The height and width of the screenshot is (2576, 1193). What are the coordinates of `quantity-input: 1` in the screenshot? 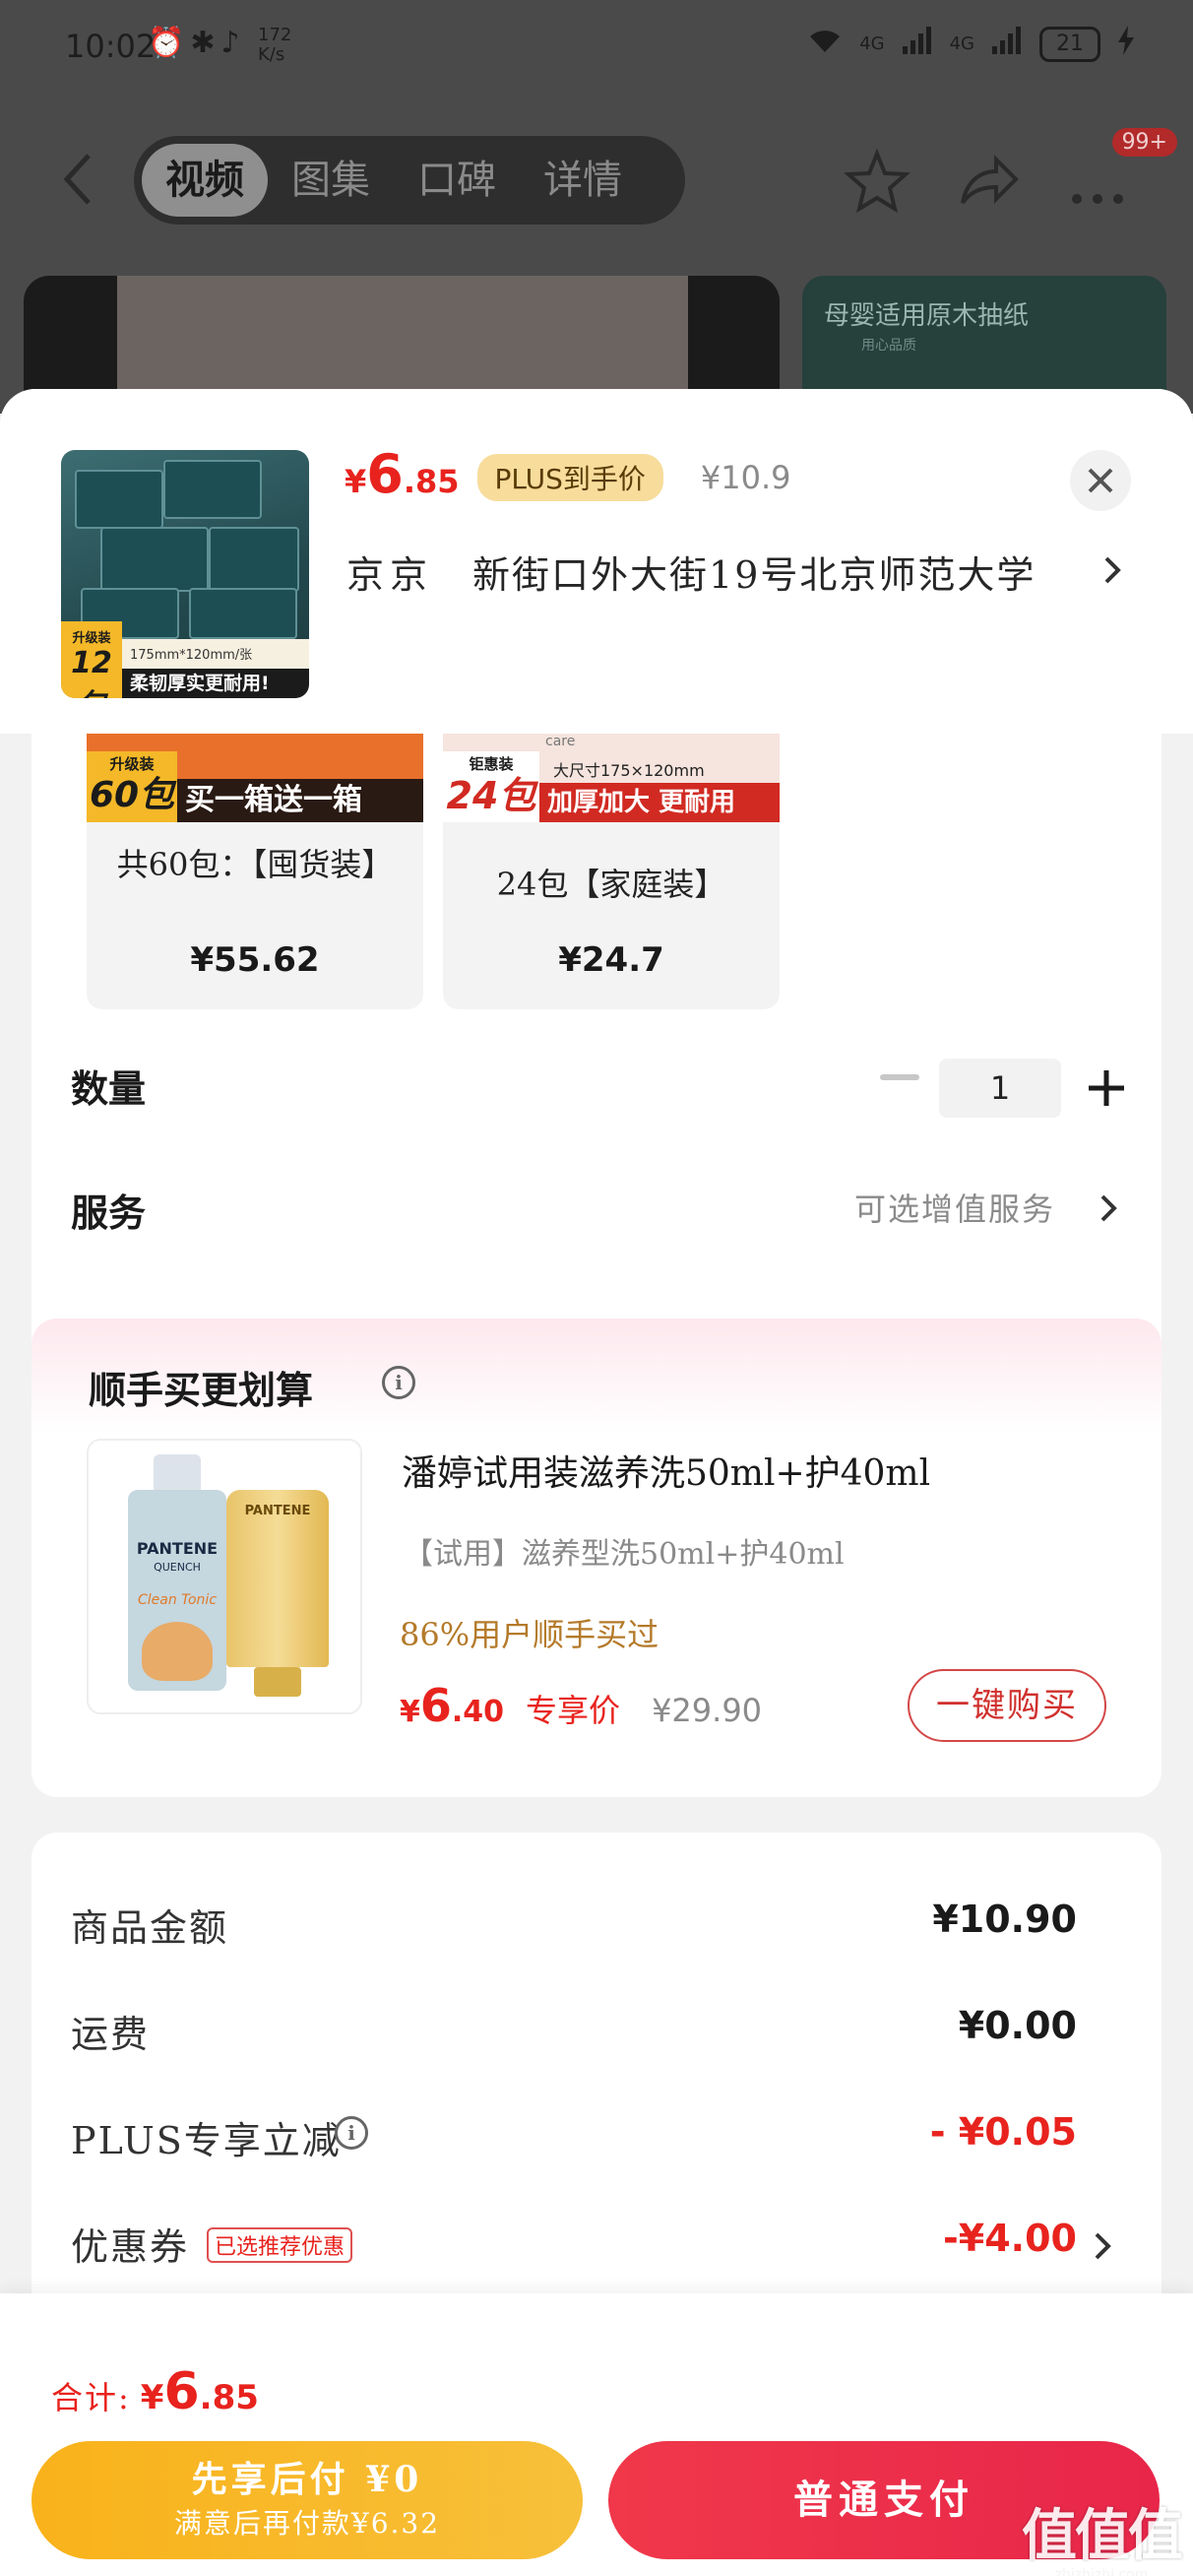 It's located at (1000, 1088).